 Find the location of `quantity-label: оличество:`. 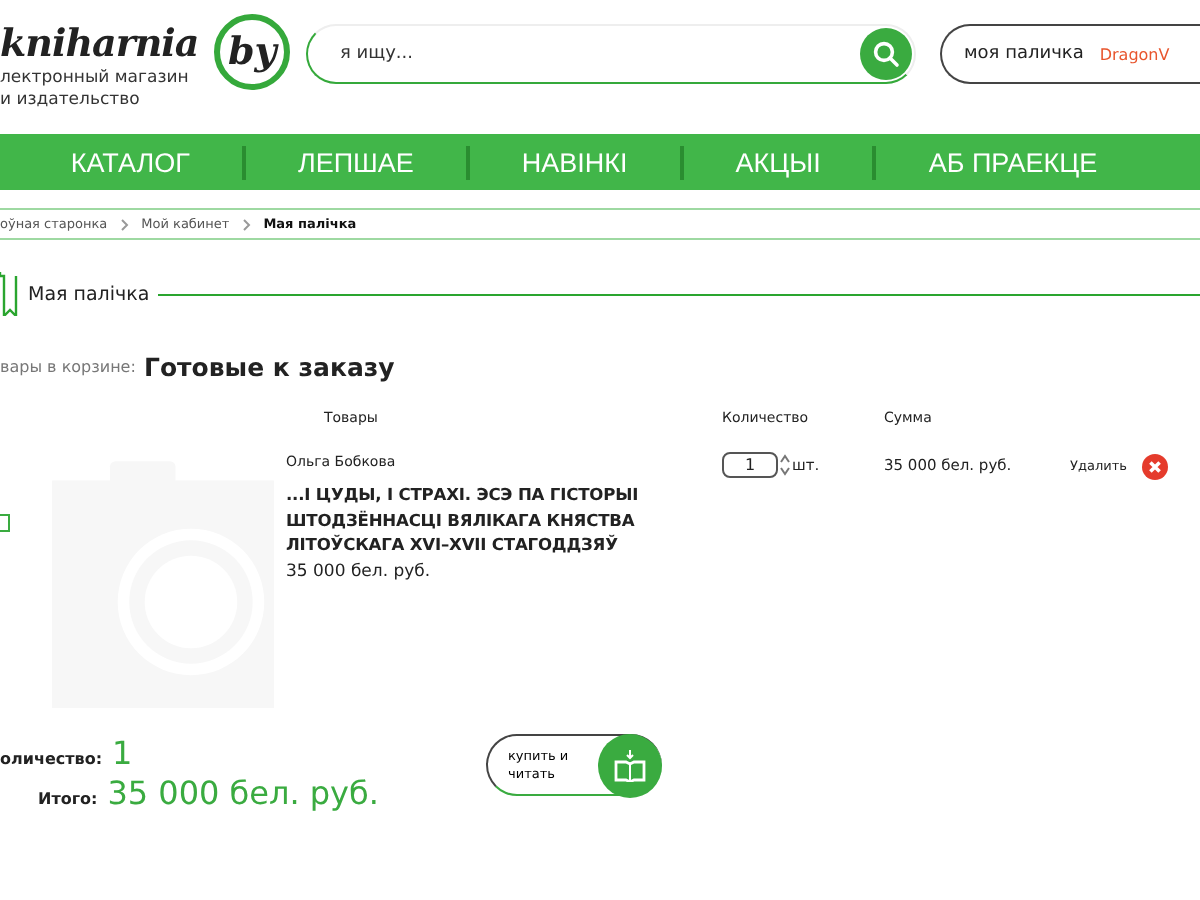

quantity-label: оличество: is located at coordinates (51, 759).